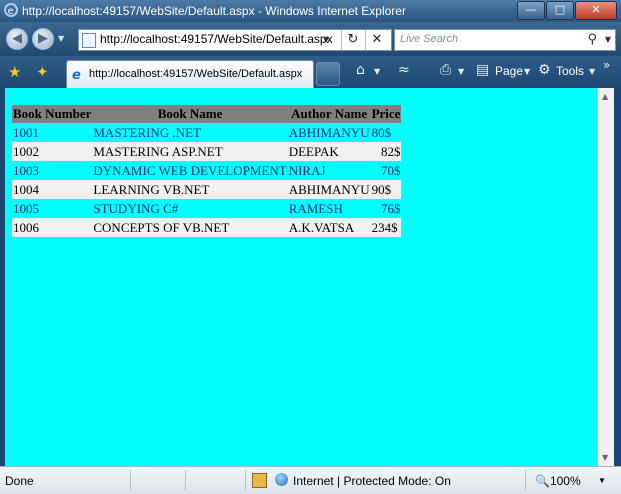  What do you see at coordinates (376, 40) in the screenshot?
I see `stop-button: ✕` at bounding box center [376, 40].